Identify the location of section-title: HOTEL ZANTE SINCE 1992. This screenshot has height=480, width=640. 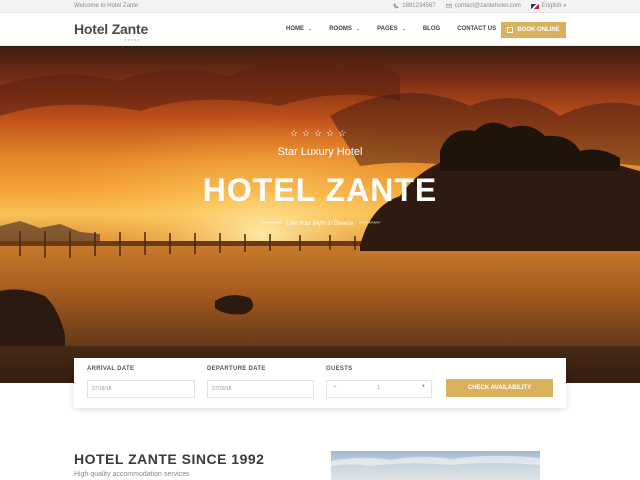
(169, 459).